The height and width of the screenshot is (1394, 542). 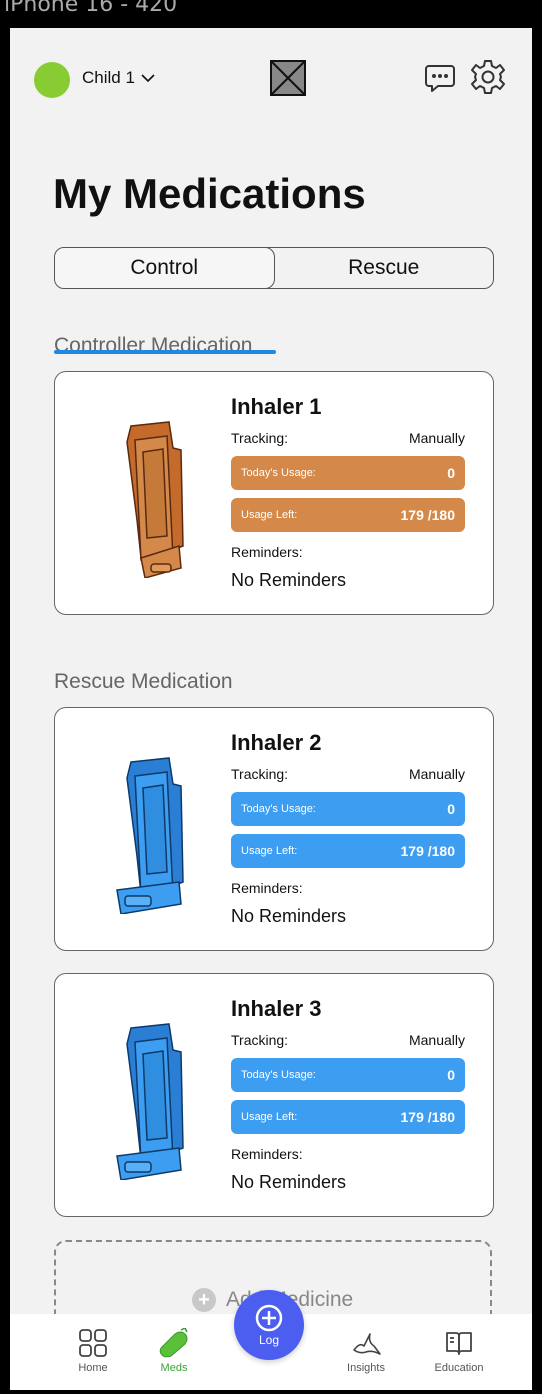 What do you see at coordinates (276, 406) in the screenshot?
I see `medication-name: Inhaler 1` at bounding box center [276, 406].